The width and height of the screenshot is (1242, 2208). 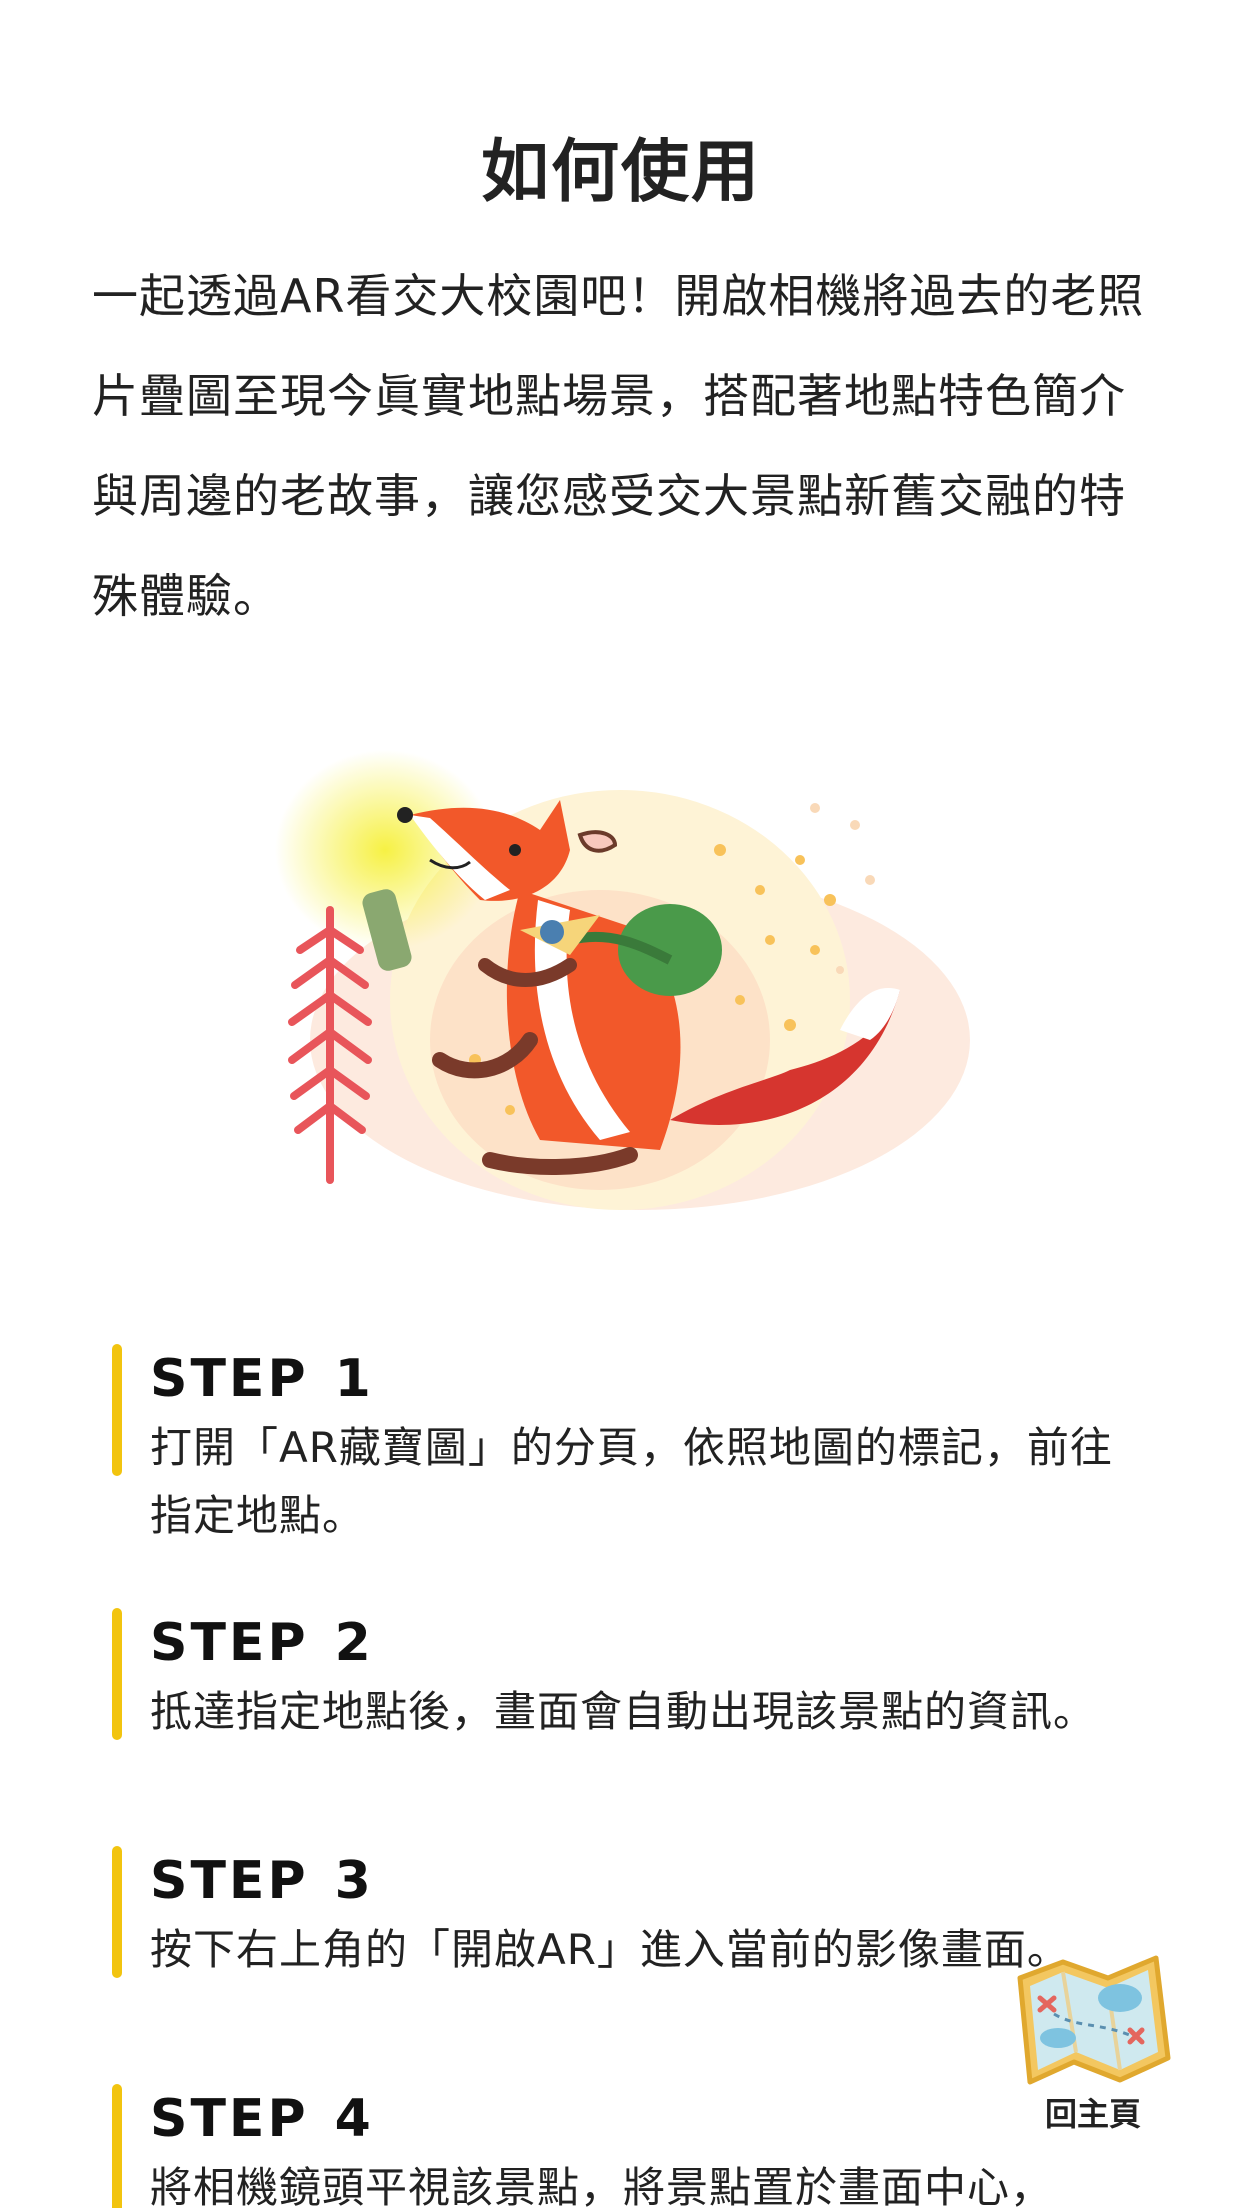 I want to click on page-title: 如何使用, so click(x=620, y=172).